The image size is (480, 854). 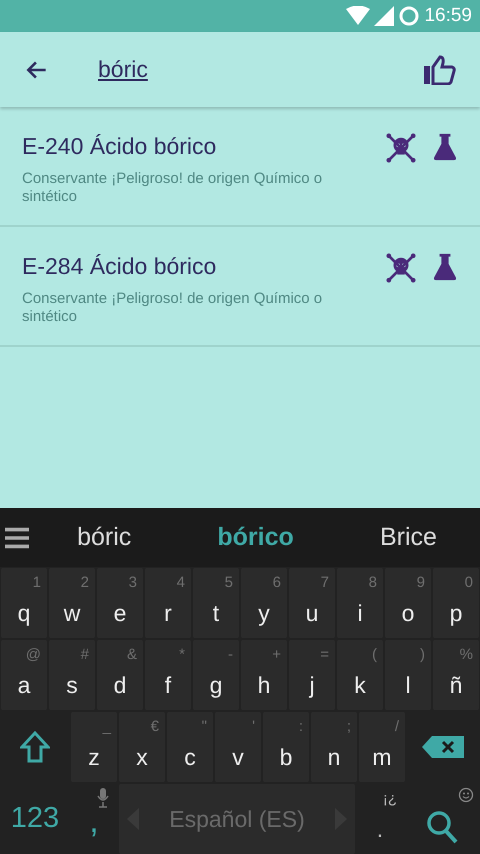 I want to click on symbols-key: 123, so click(x=35, y=818).